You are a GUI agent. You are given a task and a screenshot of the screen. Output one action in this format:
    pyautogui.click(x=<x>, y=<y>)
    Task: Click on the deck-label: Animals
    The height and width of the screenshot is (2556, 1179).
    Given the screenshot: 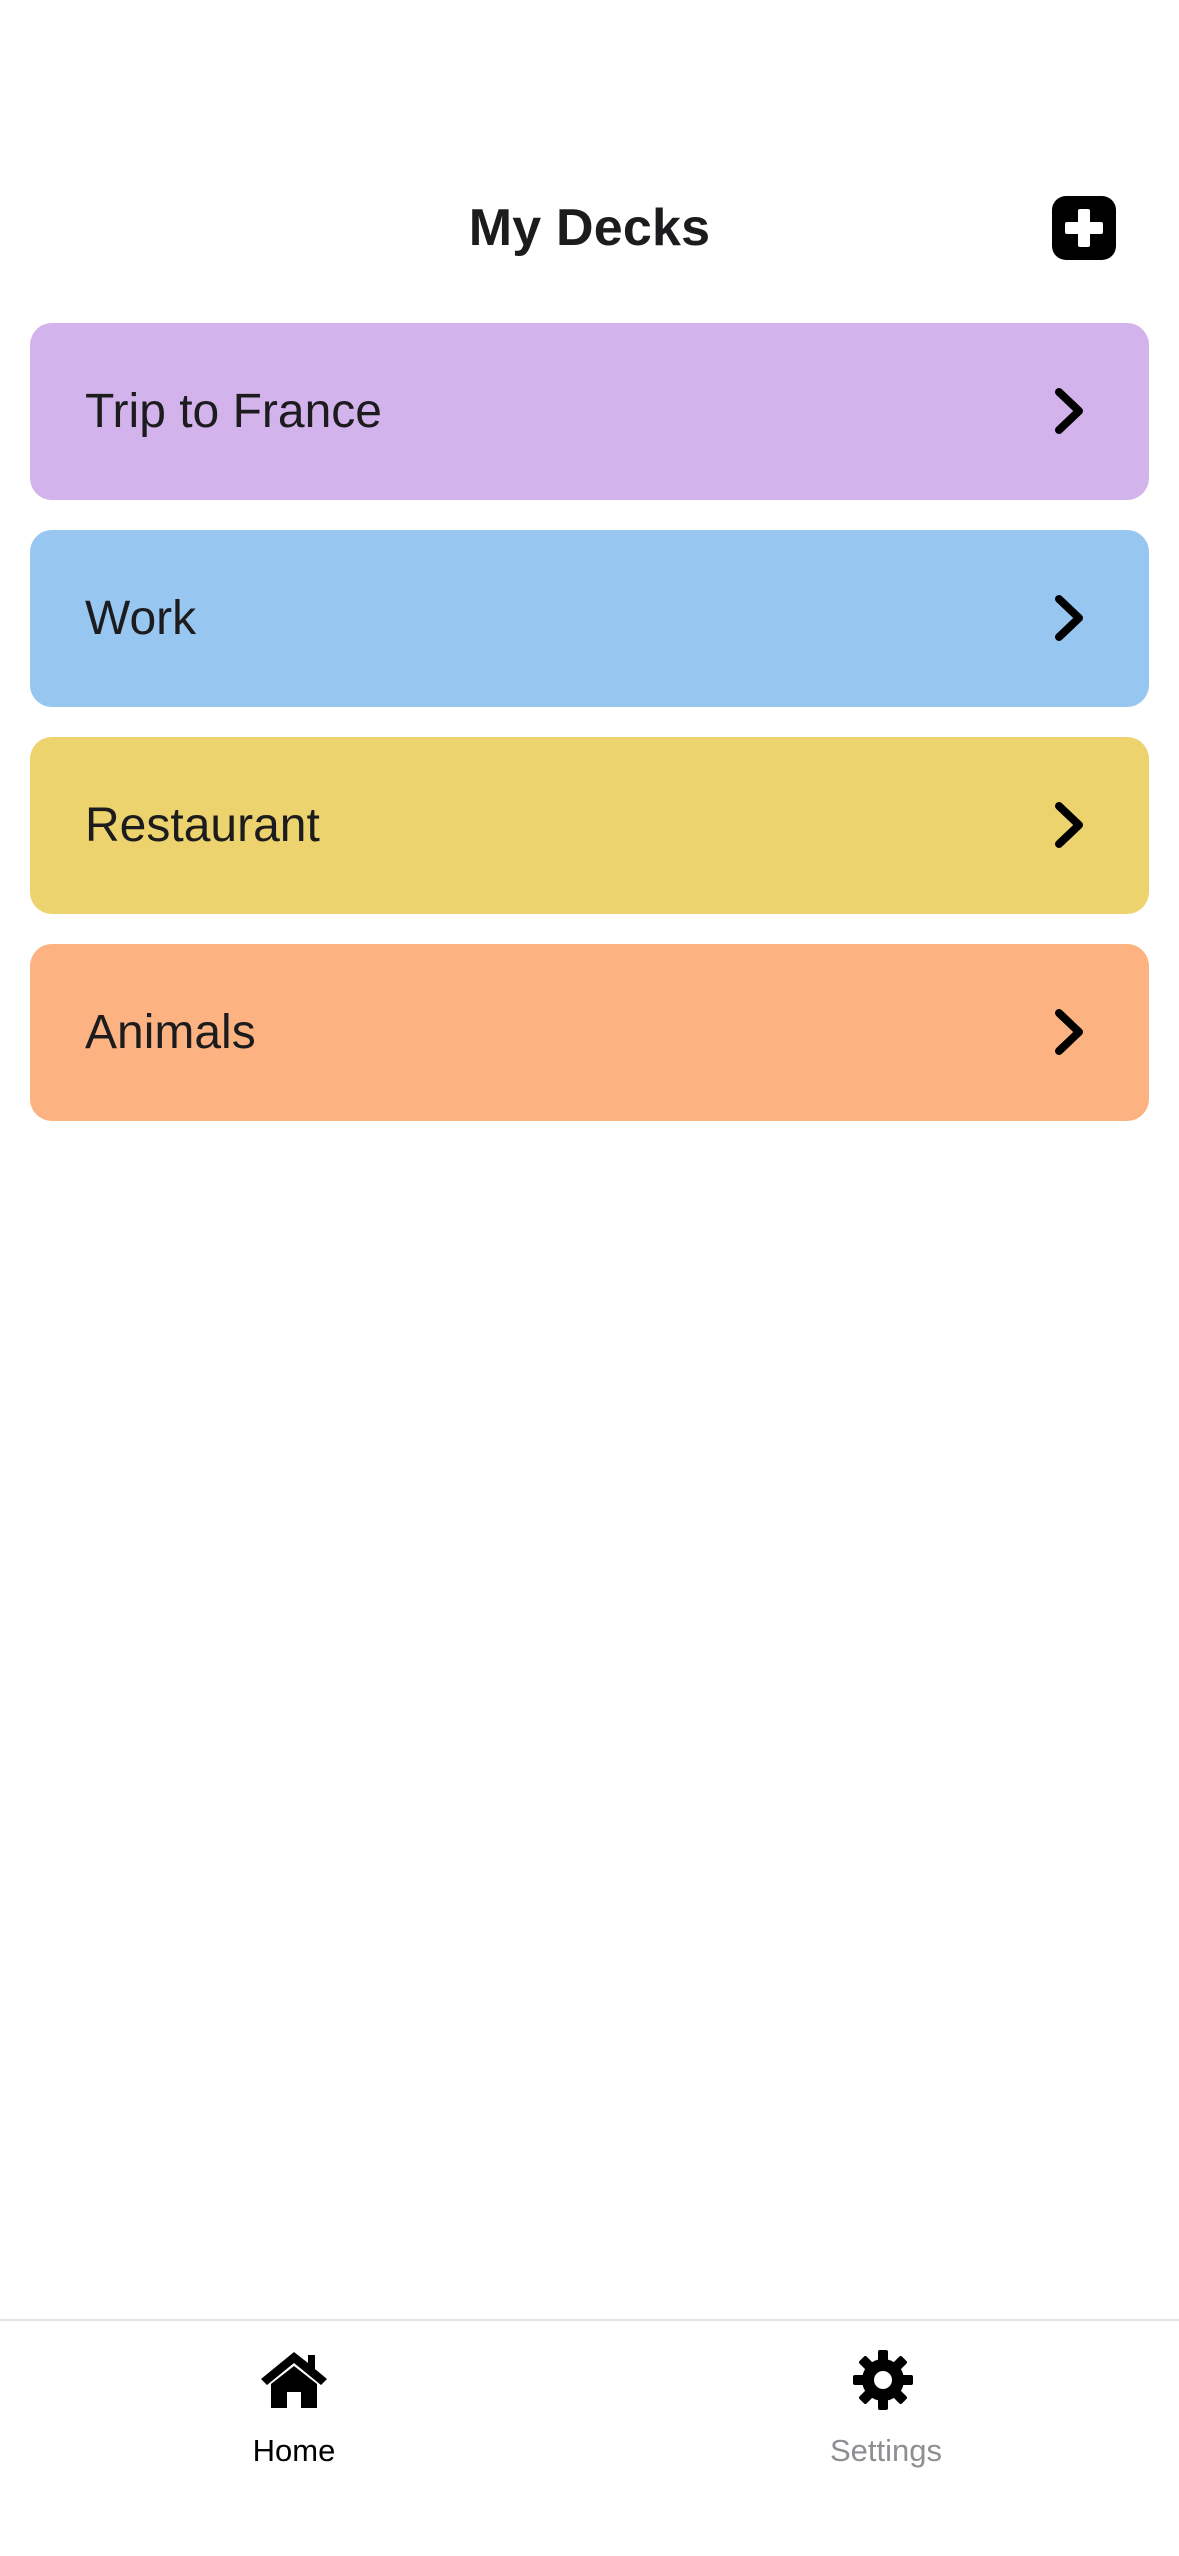 What is the action you would take?
    pyautogui.click(x=170, y=1032)
    